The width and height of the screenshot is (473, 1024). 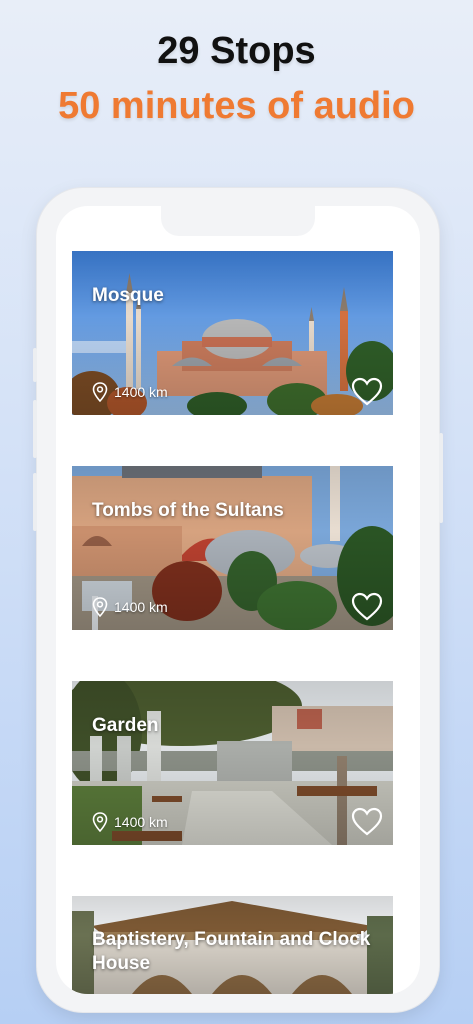 What do you see at coordinates (238, 221) in the screenshot?
I see `phone-notch` at bounding box center [238, 221].